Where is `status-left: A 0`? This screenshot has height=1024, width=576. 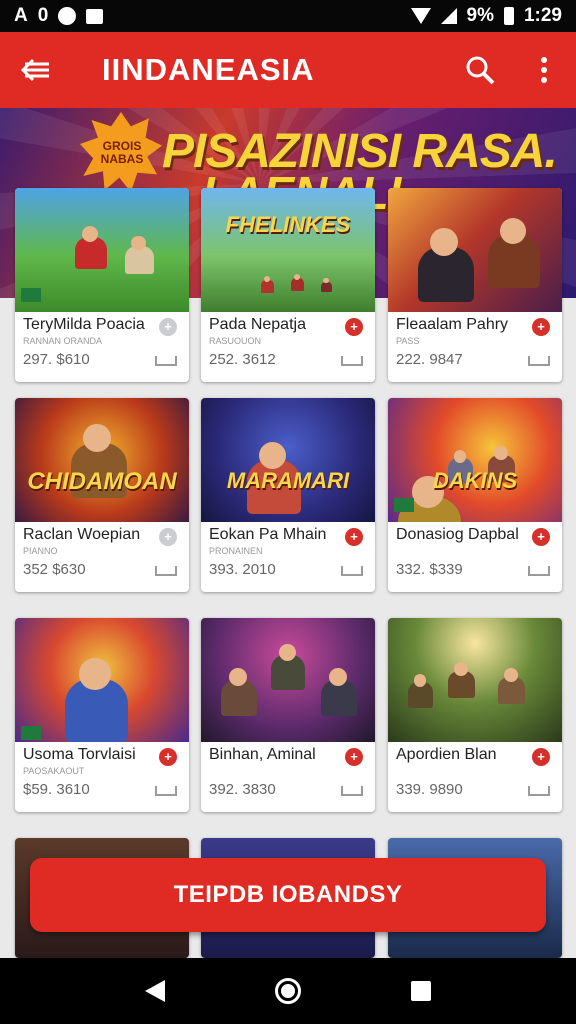 status-left: A 0 is located at coordinates (59, 16).